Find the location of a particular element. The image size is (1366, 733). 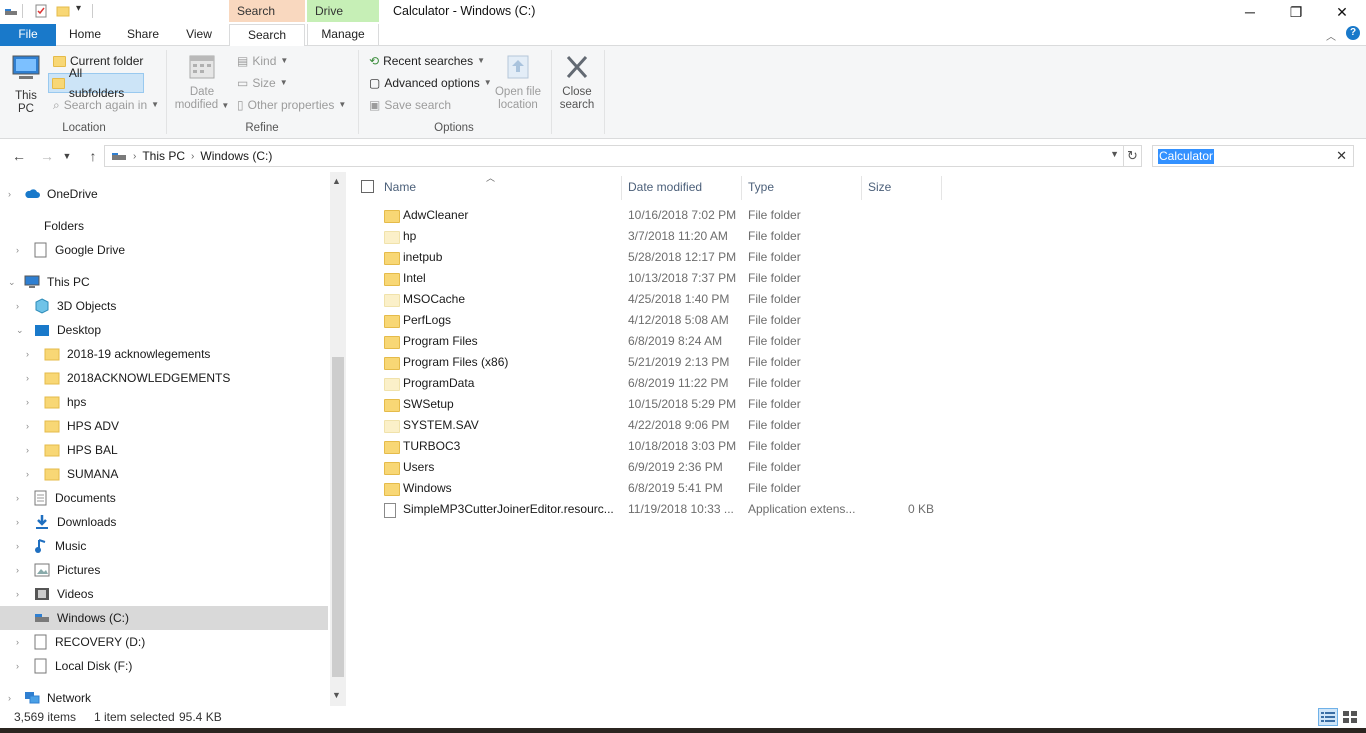

column-header-type: Type is located at coordinates (804, 187).